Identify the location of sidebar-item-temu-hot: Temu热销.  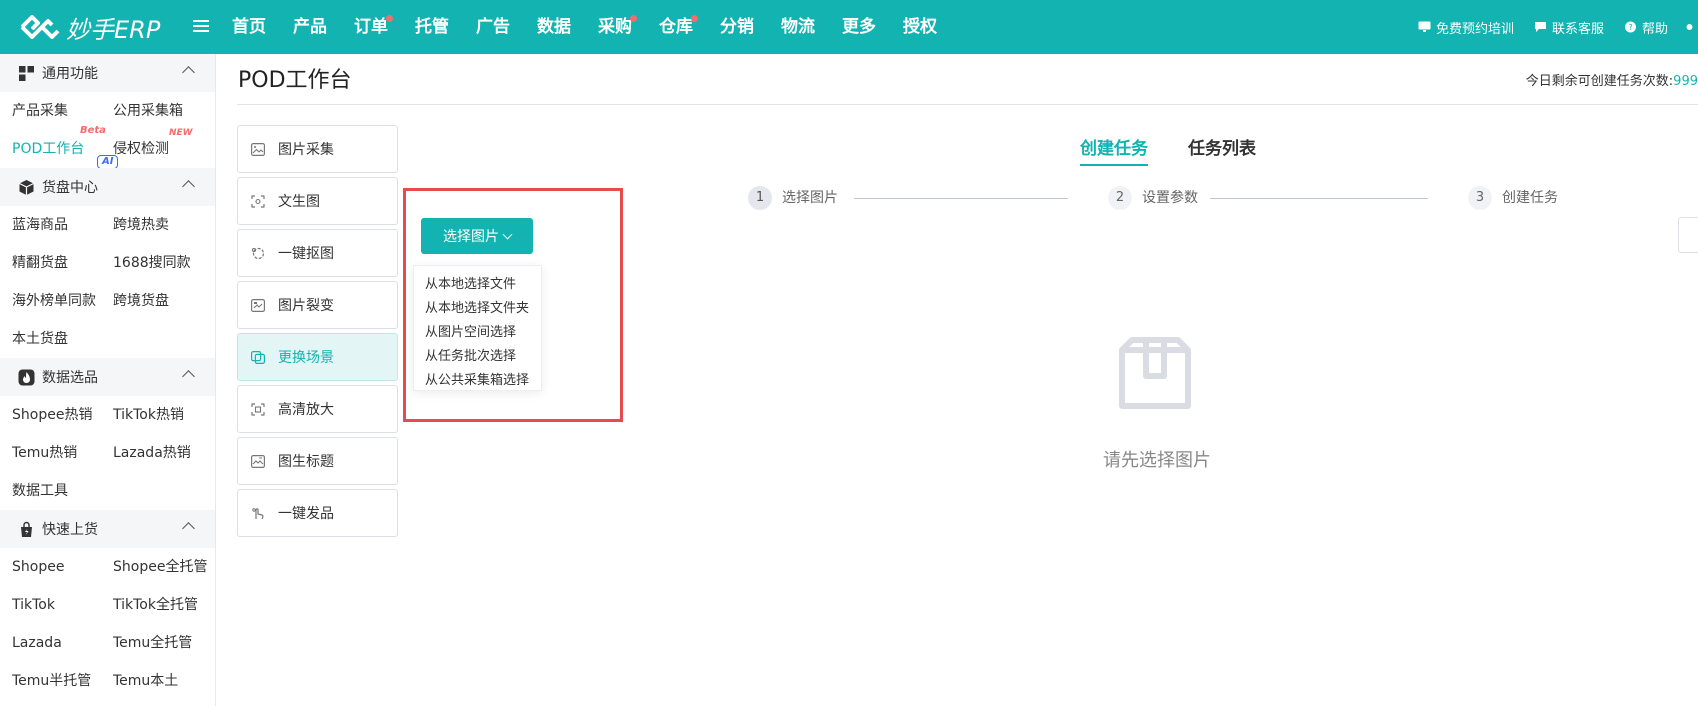
(62, 453).